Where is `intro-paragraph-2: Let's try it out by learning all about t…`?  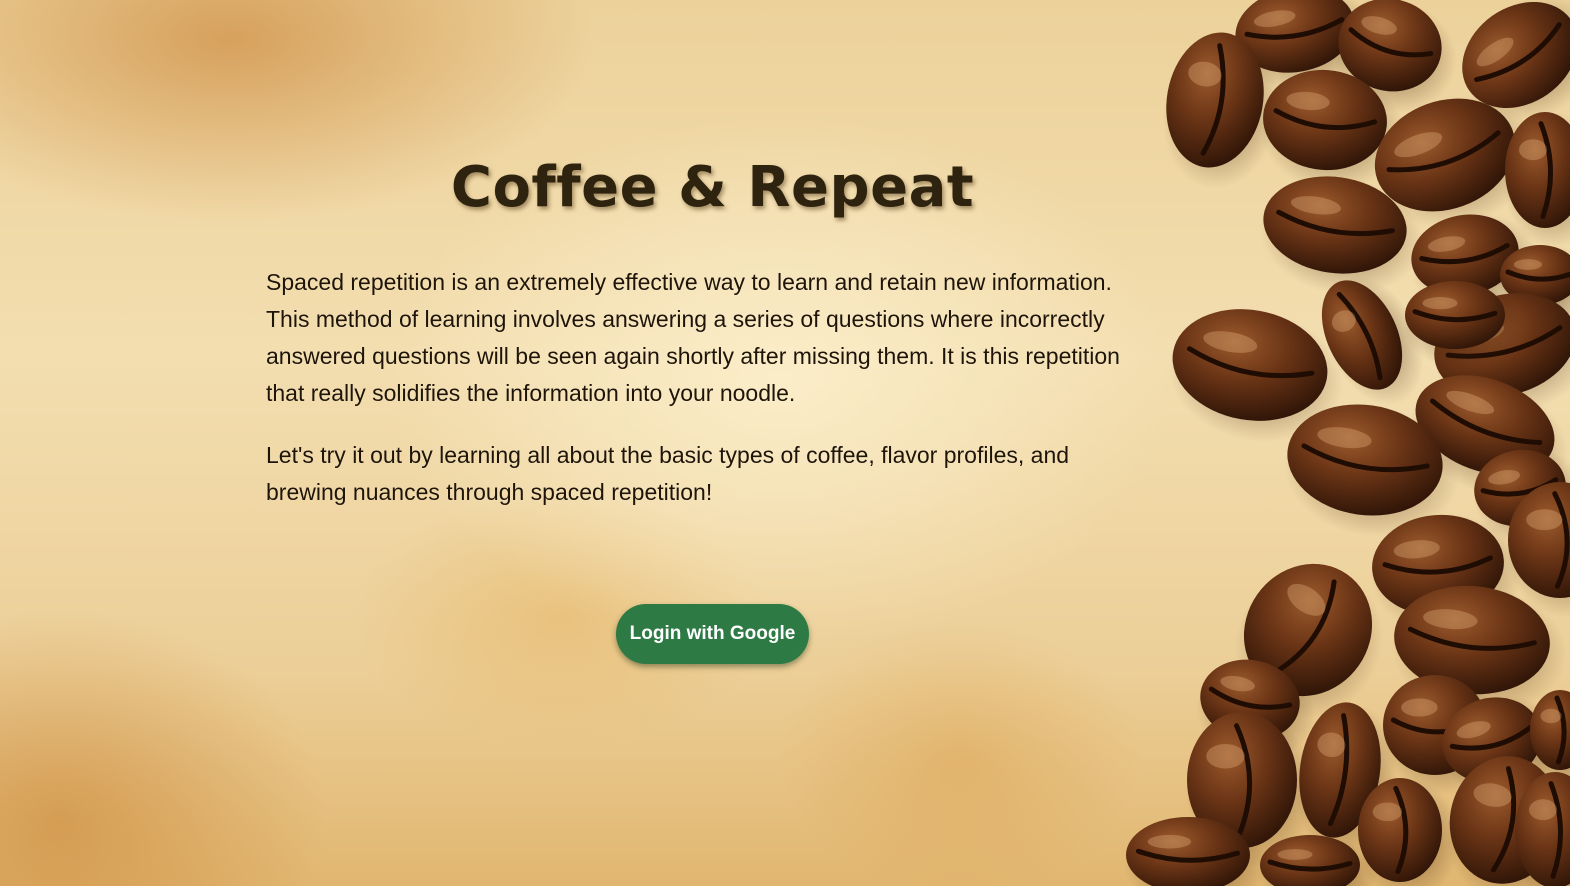
intro-paragraph-2: Let's try it out by learning all about t… is located at coordinates (668, 473).